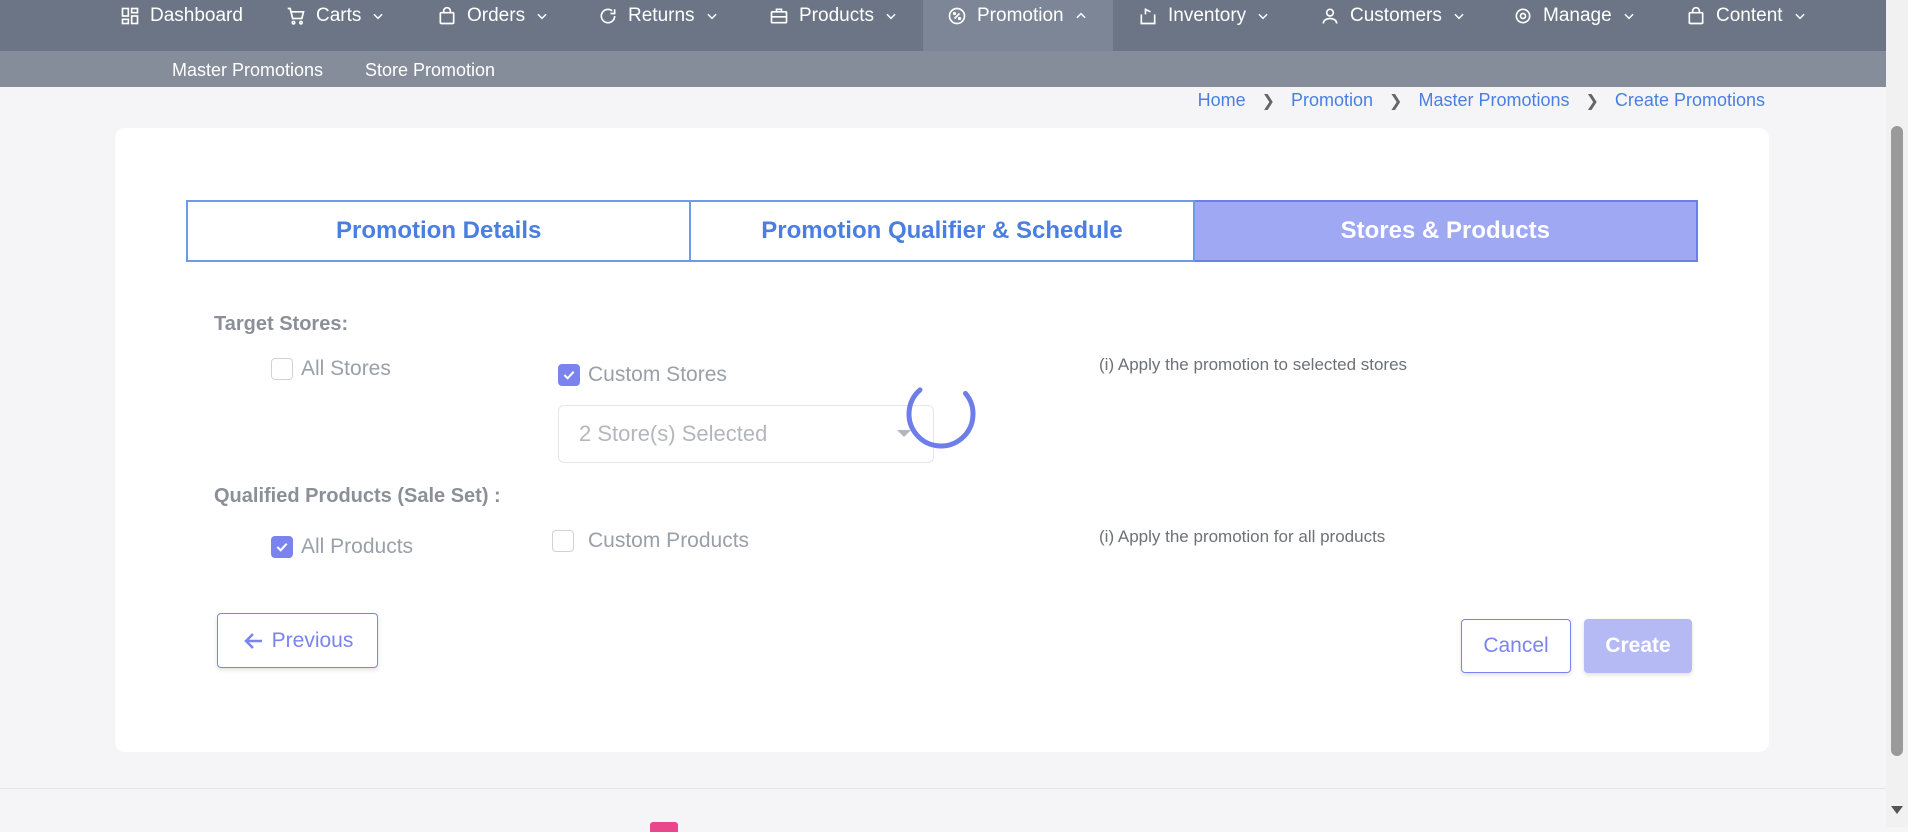 This screenshot has height=832, width=1908. I want to click on refresh-icon, so click(608, 16).